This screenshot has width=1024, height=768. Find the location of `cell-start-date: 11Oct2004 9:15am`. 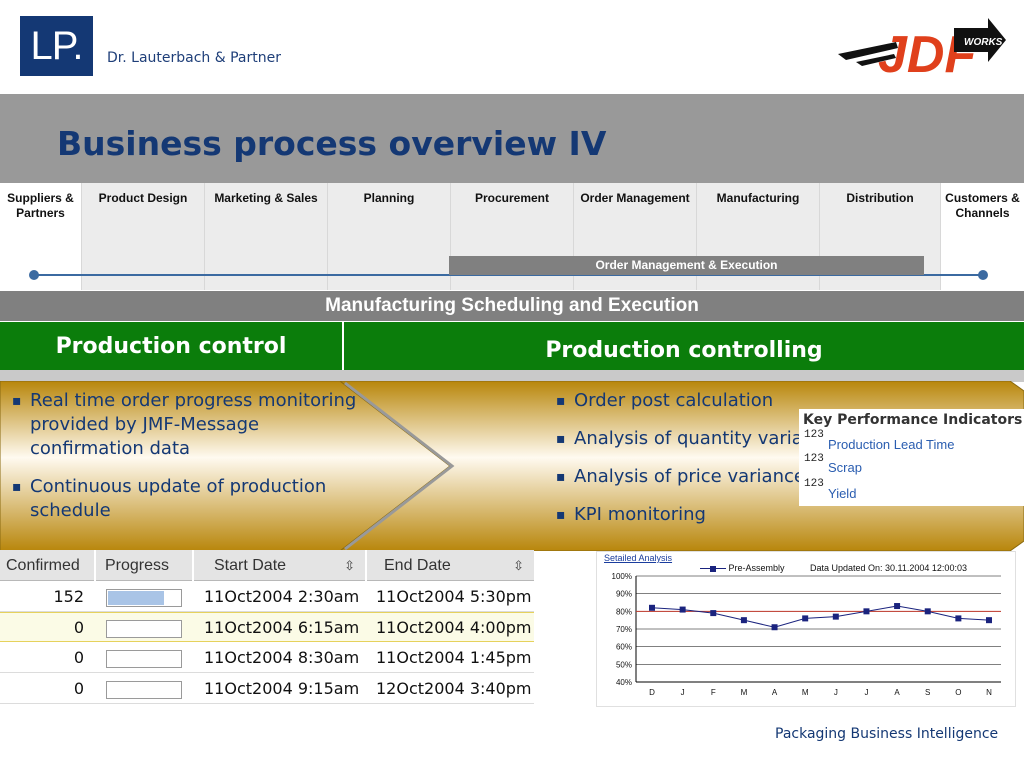

cell-start-date: 11Oct2004 9:15am is located at coordinates (282, 688).